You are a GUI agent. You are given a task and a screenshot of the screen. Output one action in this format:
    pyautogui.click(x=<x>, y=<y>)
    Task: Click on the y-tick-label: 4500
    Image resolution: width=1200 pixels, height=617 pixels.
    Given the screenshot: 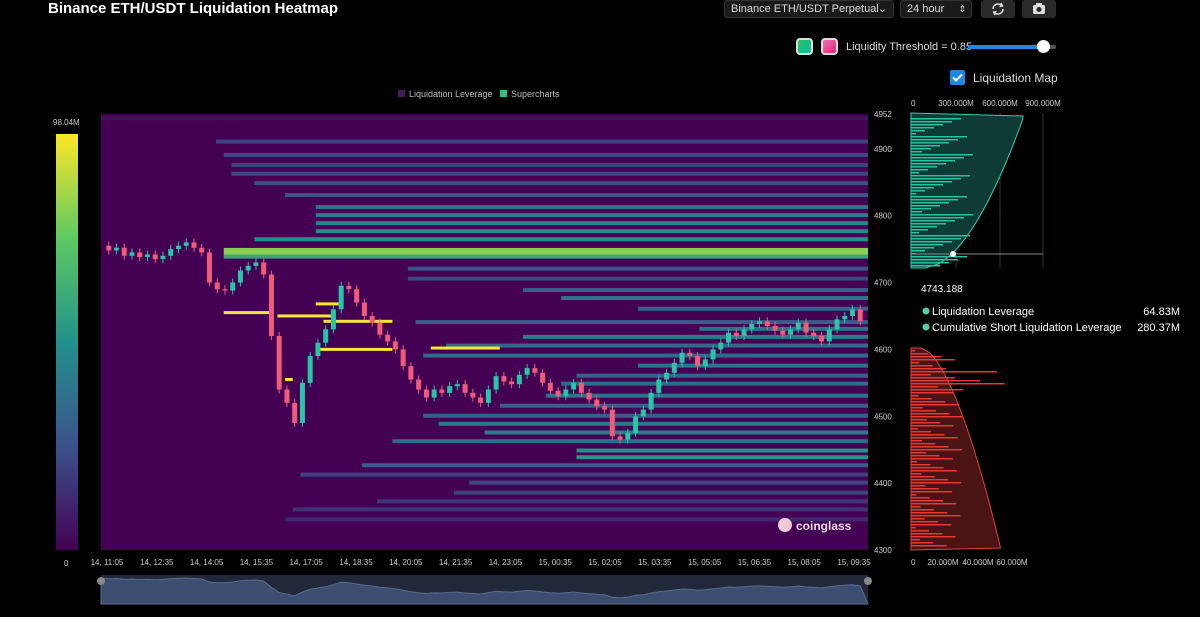 What is the action you would take?
    pyautogui.click(x=883, y=416)
    